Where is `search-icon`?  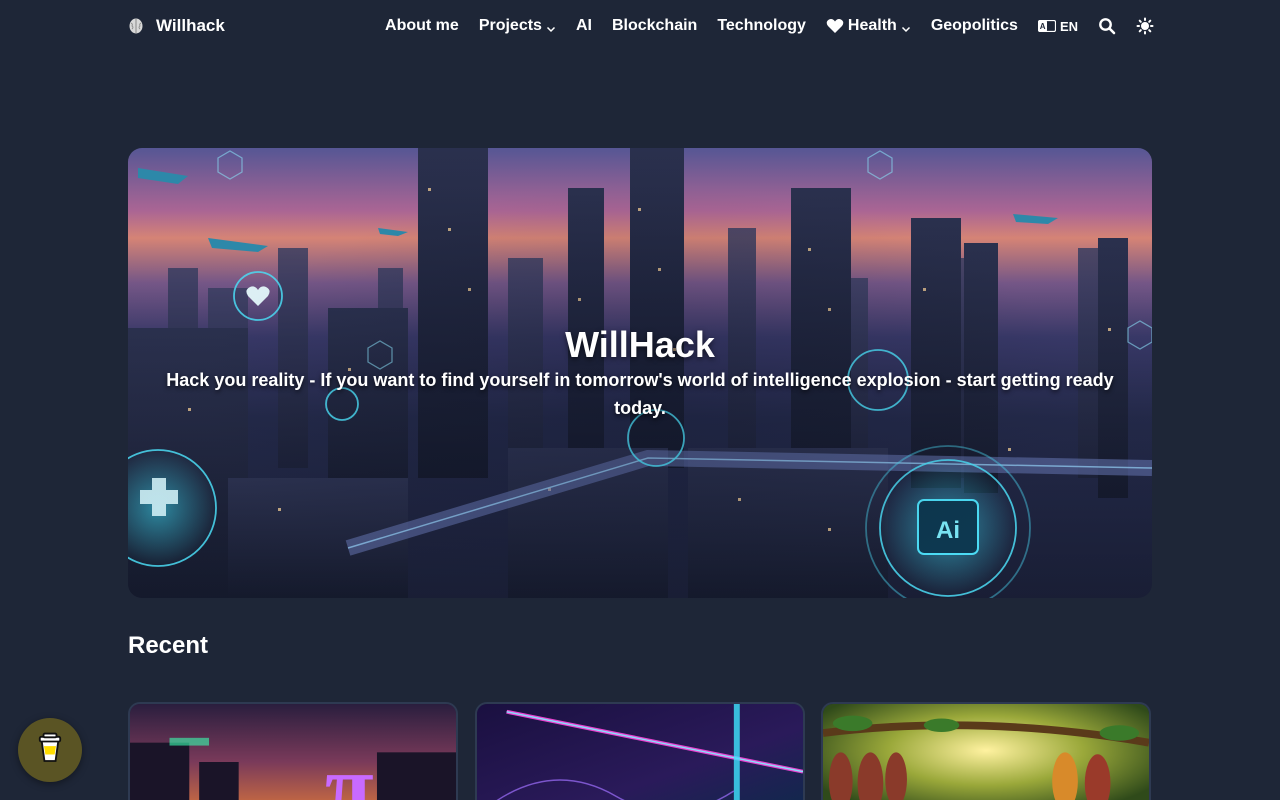
search-icon is located at coordinates (1107, 26).